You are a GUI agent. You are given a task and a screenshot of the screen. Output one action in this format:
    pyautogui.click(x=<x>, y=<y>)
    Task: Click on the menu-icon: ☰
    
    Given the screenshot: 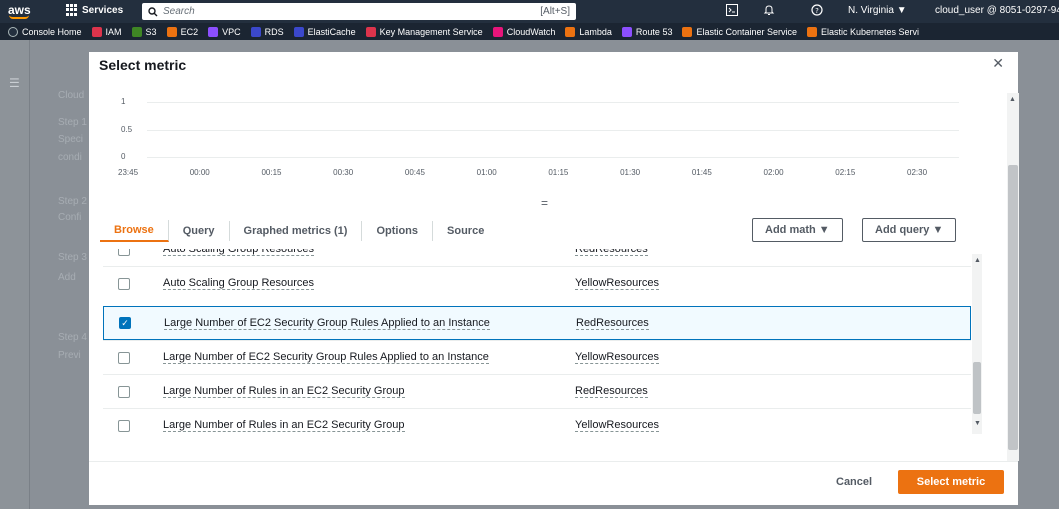 What is the action you would take?
    pyautogui.click(x=14, y=83)
    